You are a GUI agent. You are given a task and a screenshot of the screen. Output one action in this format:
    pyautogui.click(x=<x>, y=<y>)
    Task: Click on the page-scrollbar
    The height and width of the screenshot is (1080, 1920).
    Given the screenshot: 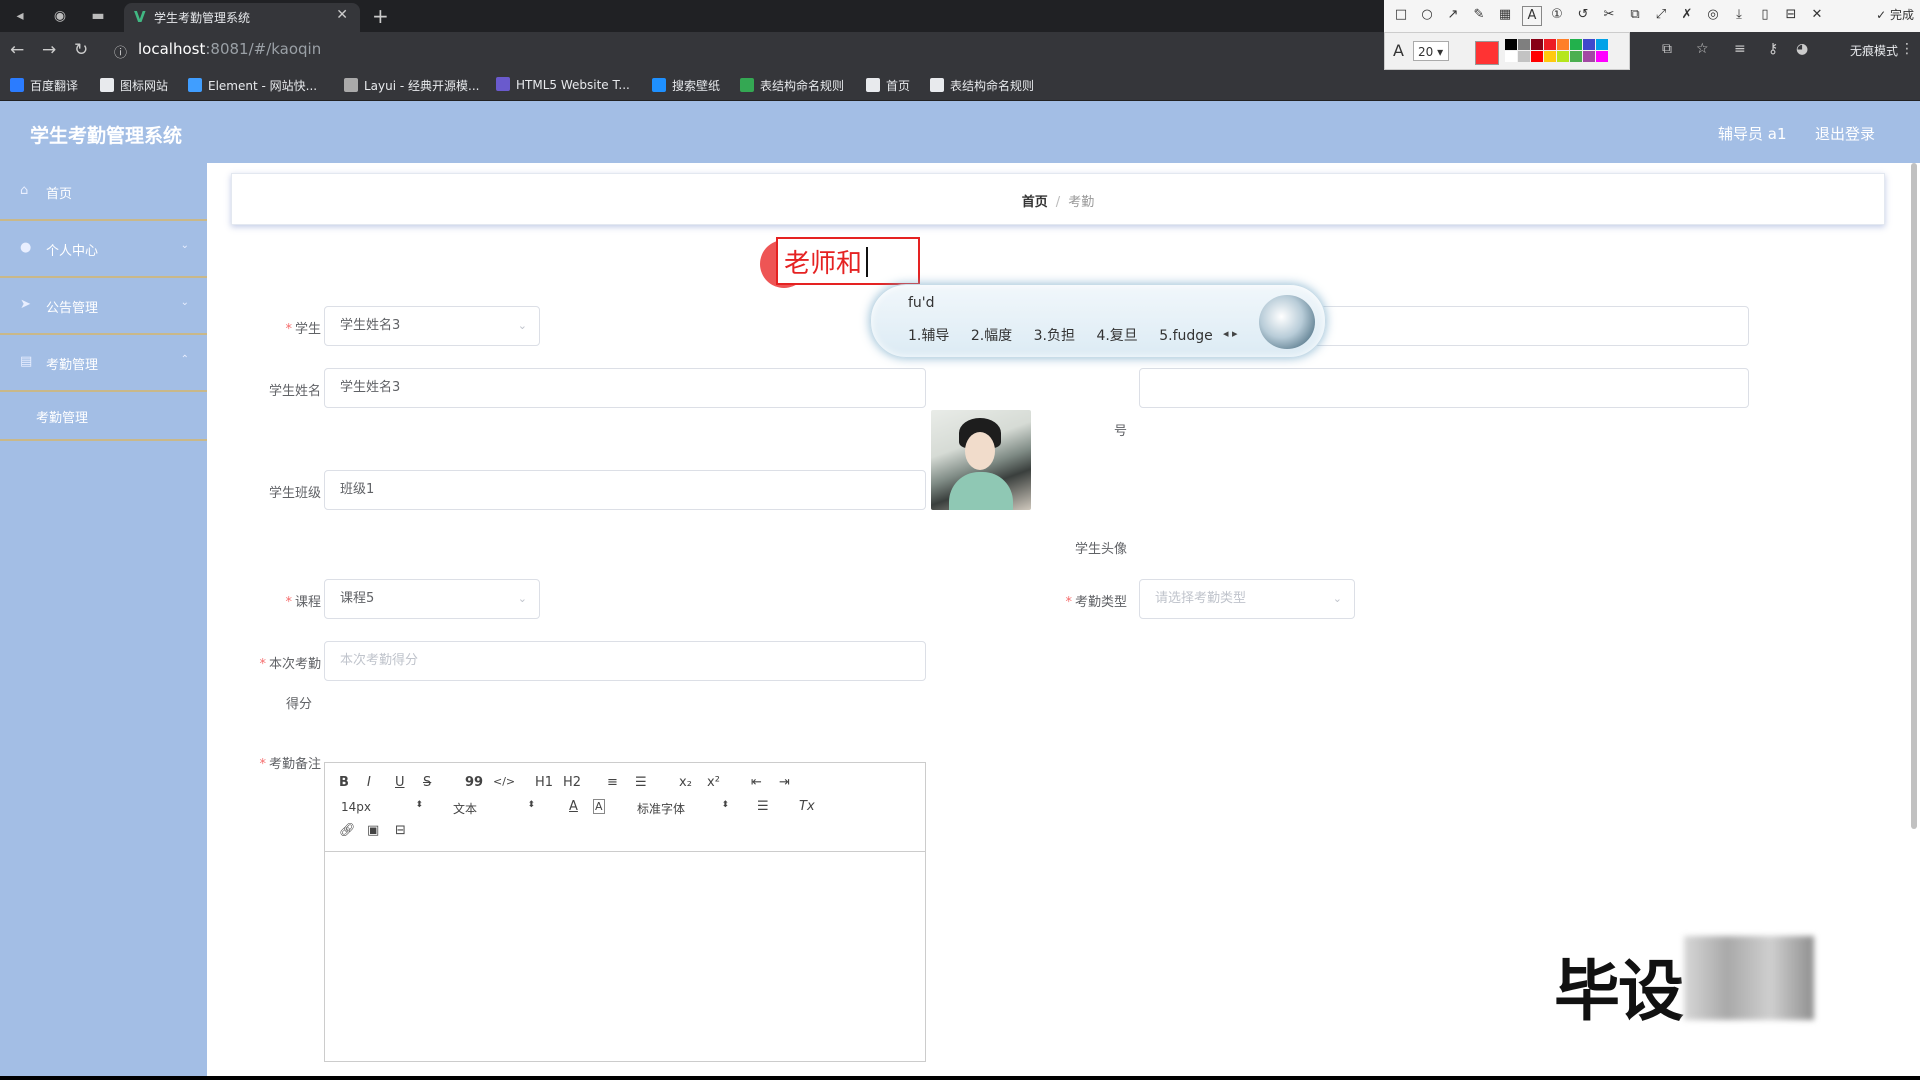 What is the action you would take?
    pyautogui.click(x=1914, y=619)
    